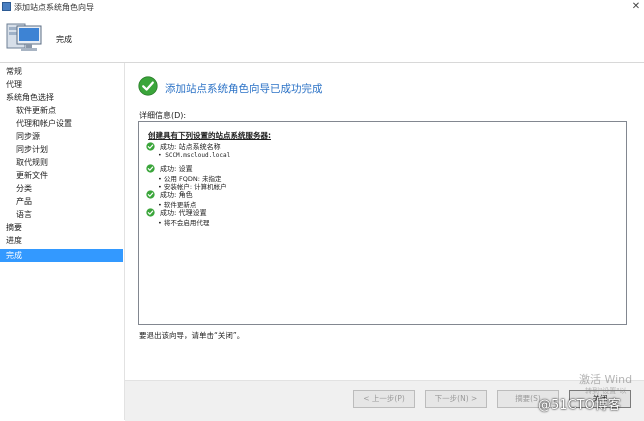 Image resolution: width=644 pixels, height=421 pixels. Describe the element at coordinates (64, 39) in the screenshot. I see `header-title: 完成` at that location.